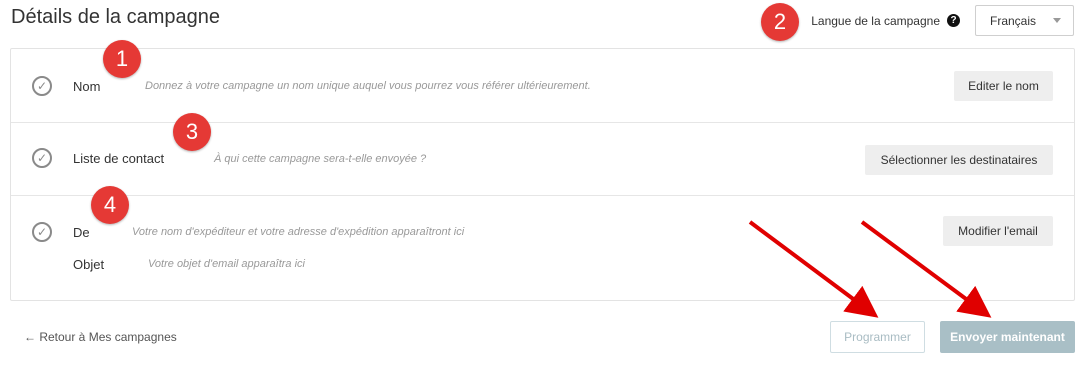  I want to click on contact-list-label: Liste de contact, so click(119, 158).